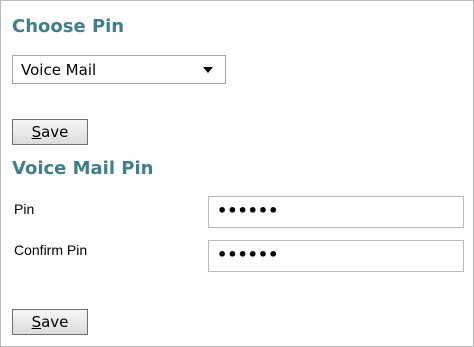 Image resolution: width=474 pixels, height=347 pixels. What do you see at coordinates (119, 69) in the screenshot?
I see `pin-type-select: Voice Mail` at bounding box center [119, 69].